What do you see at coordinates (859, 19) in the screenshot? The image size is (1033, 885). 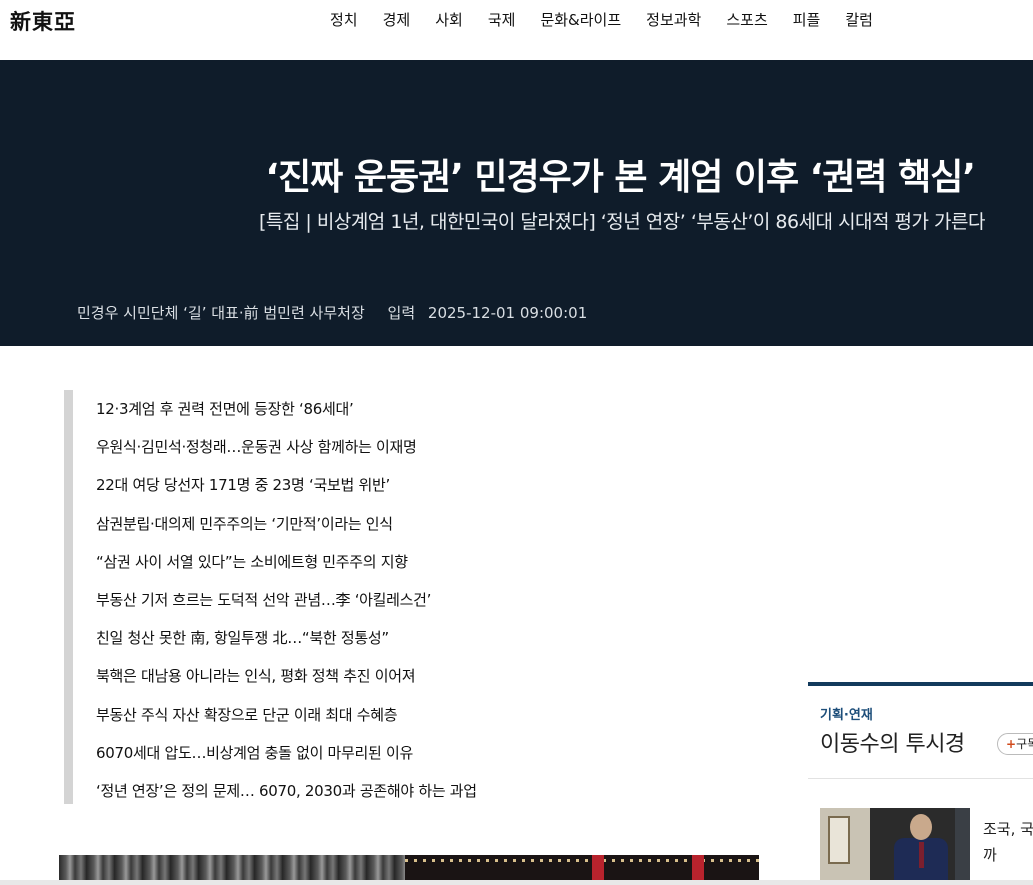 I see `nav-item-column: 칼럼` at bounding box center [859, 19].